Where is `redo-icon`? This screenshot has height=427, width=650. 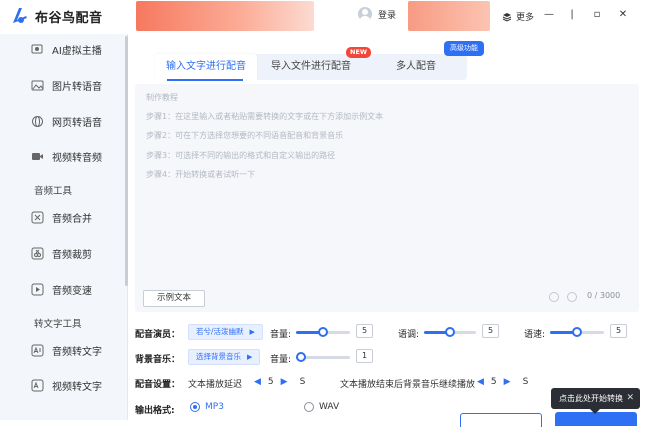
redo-icon is located at coordinates (572, 297).